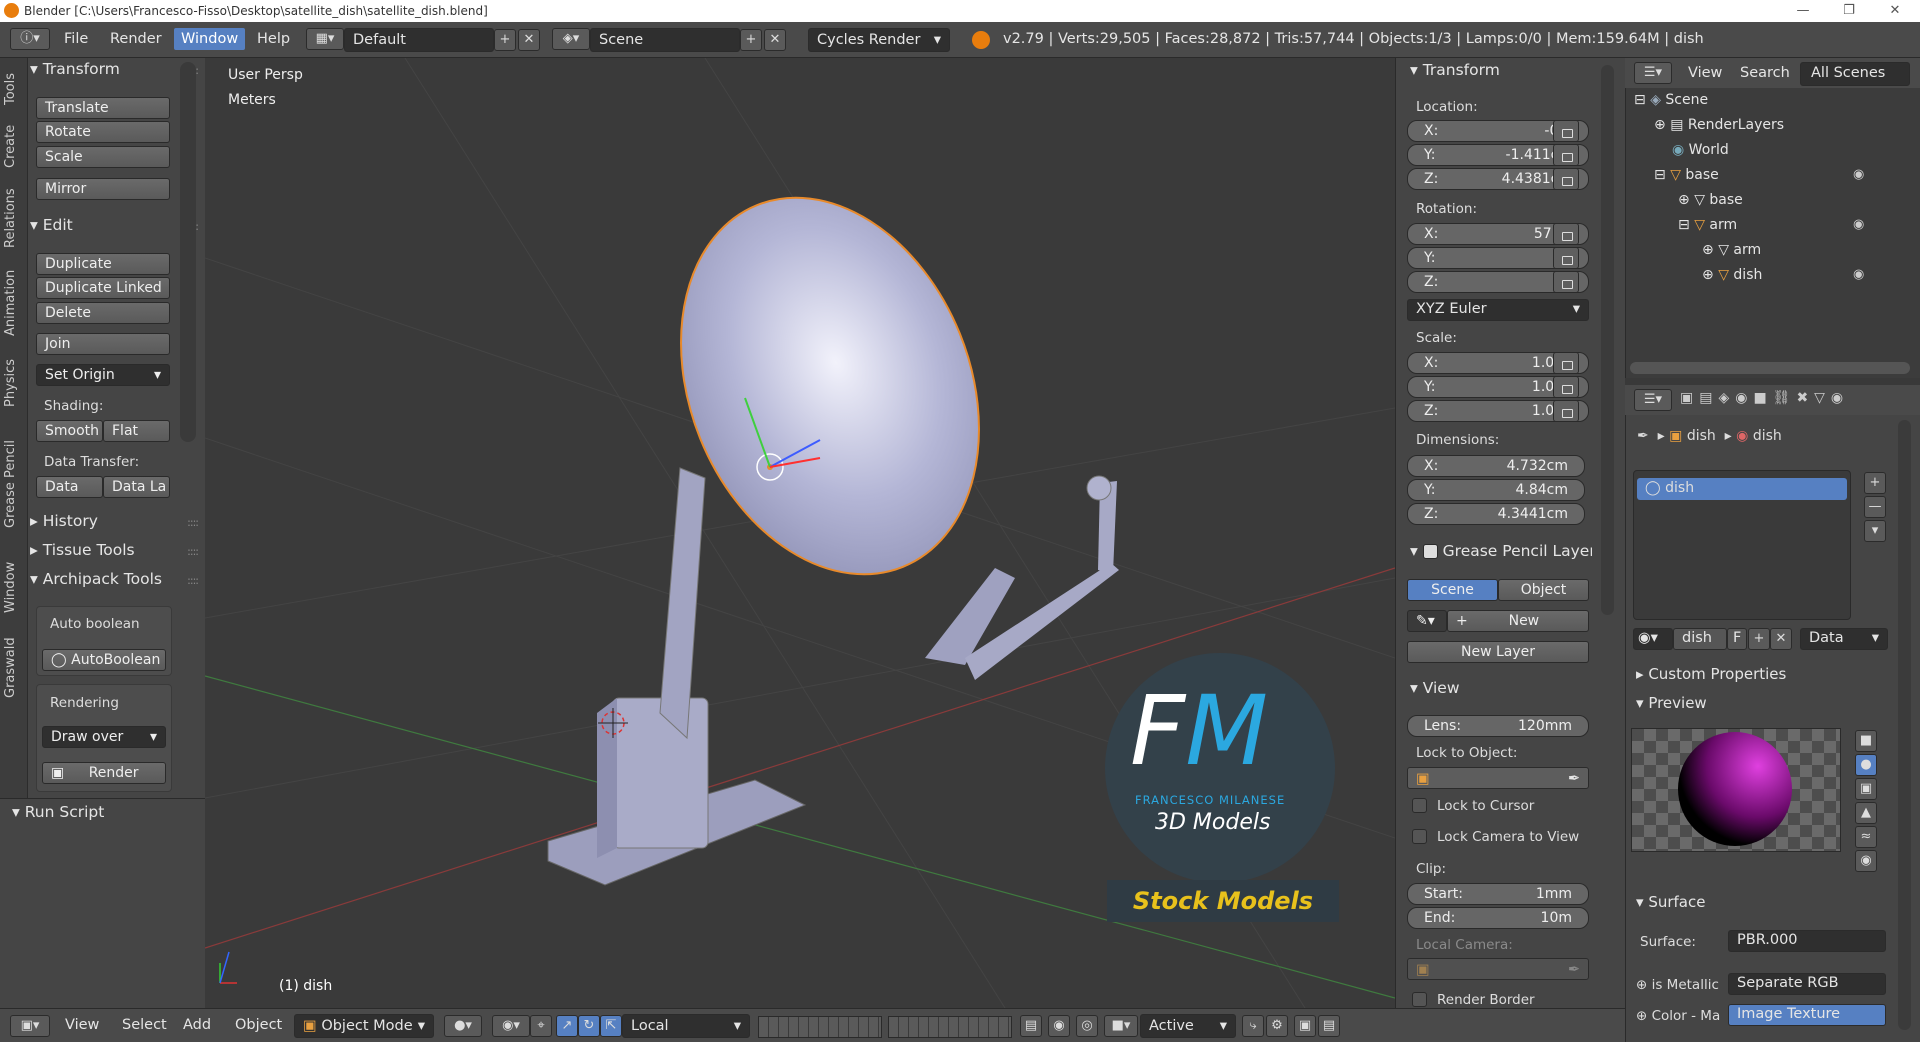  What do you see at coordinates (1566, 282) in the screenshot?
I see `lock-rotation-z-icon` at bounding box center [1566, 282].